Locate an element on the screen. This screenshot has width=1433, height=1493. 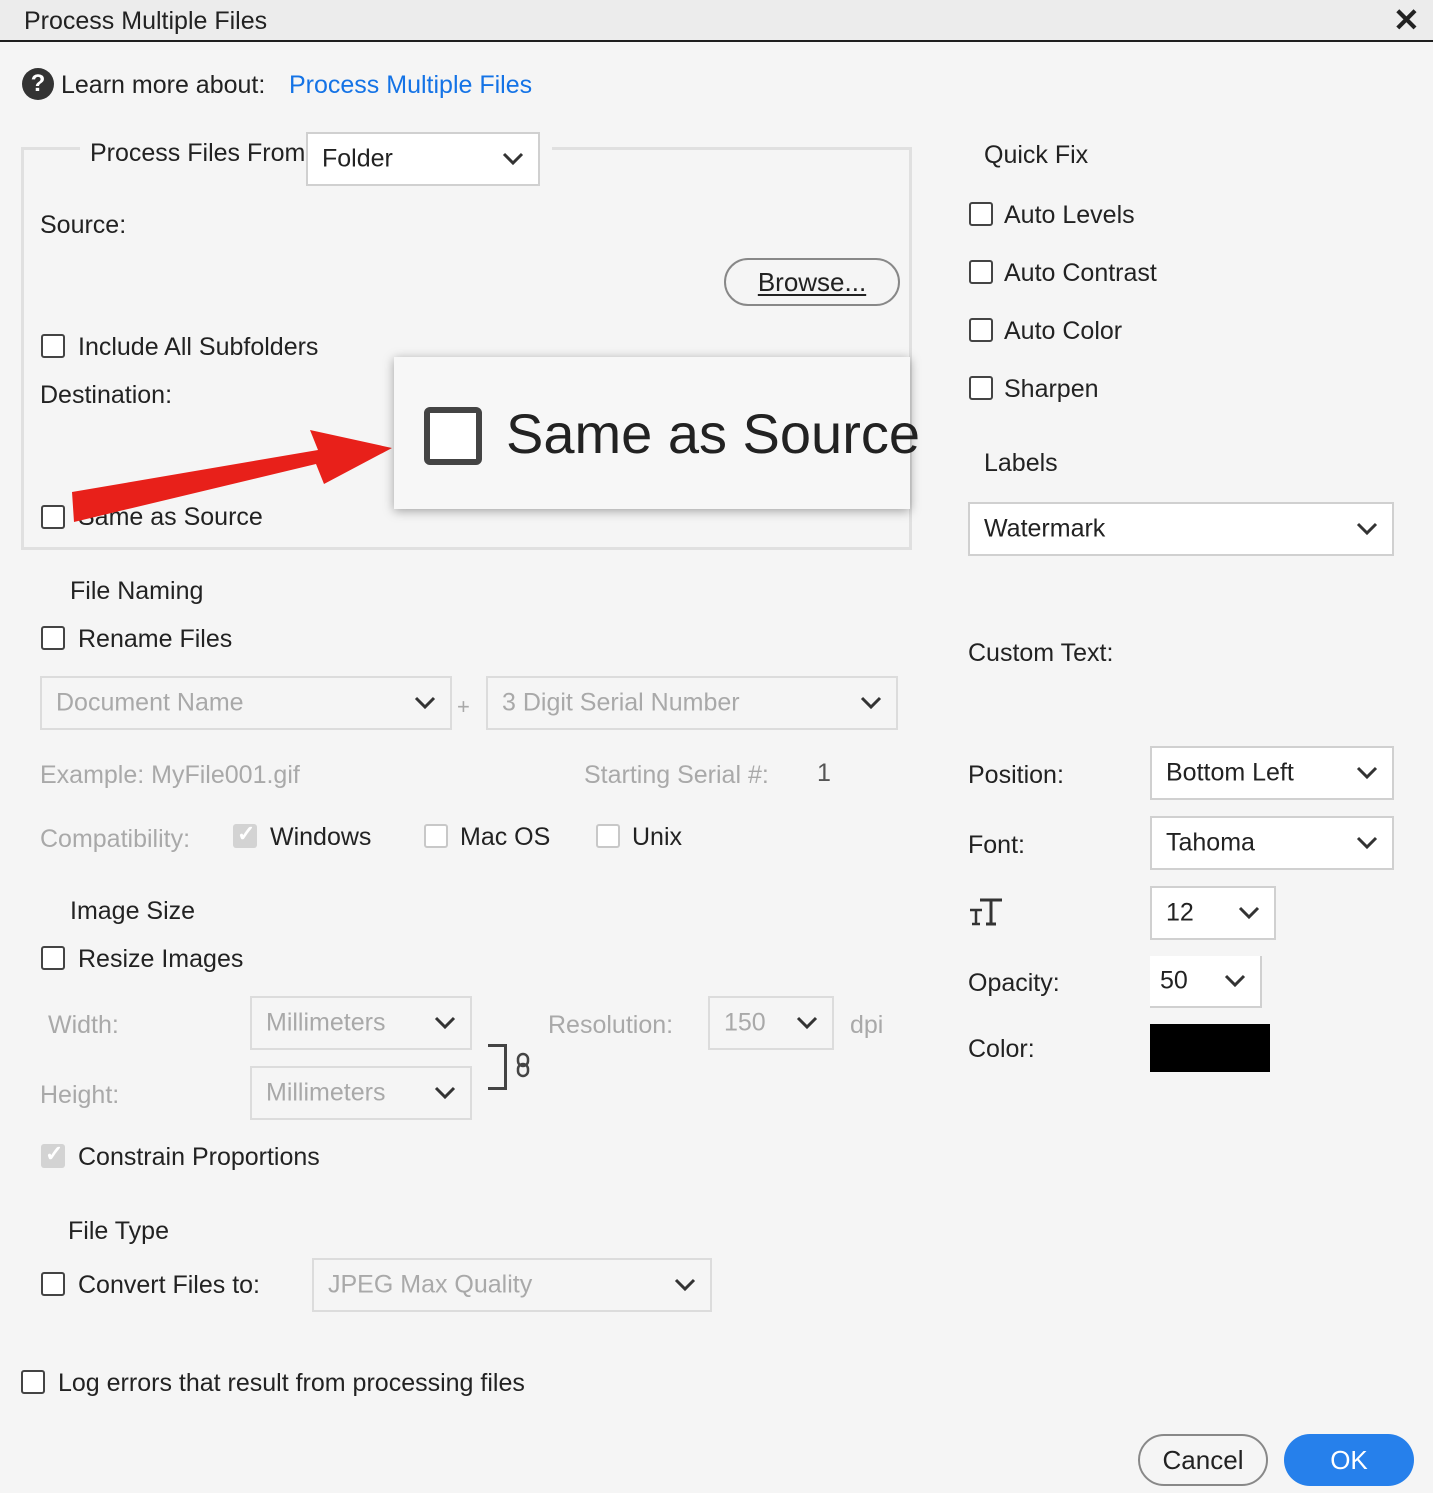
red-arrow-annotation is located at coordinates (232, 476).